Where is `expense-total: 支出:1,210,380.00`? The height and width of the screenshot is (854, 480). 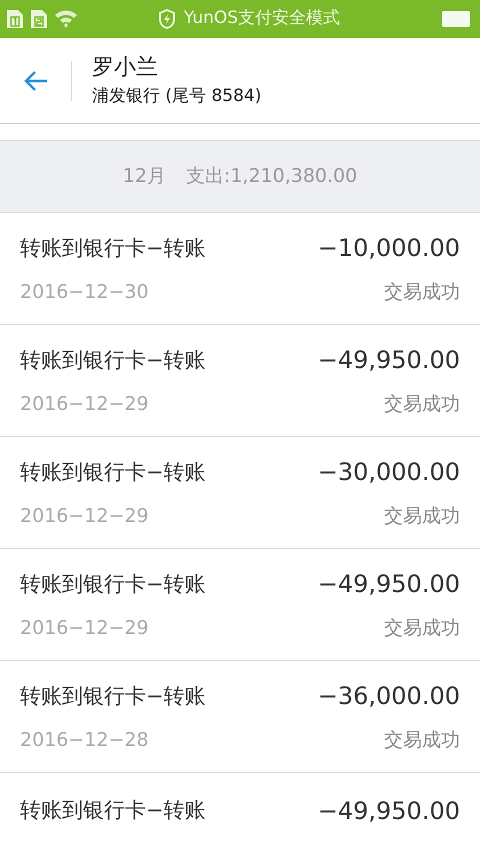
expense-total: 支出:1,210,380.00 is located at coordinates (272, 177).